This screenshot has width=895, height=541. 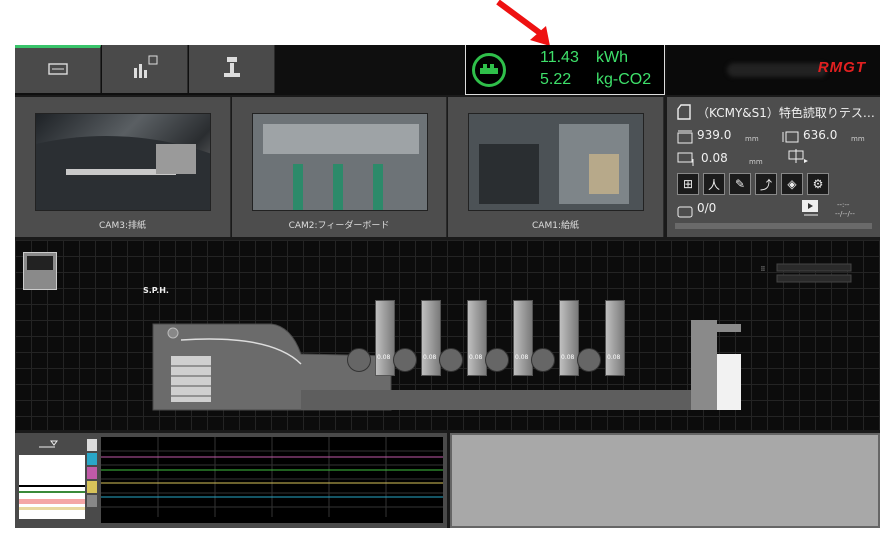 I want to click on settings-button-5: ◈, so click(x=792, y=184).